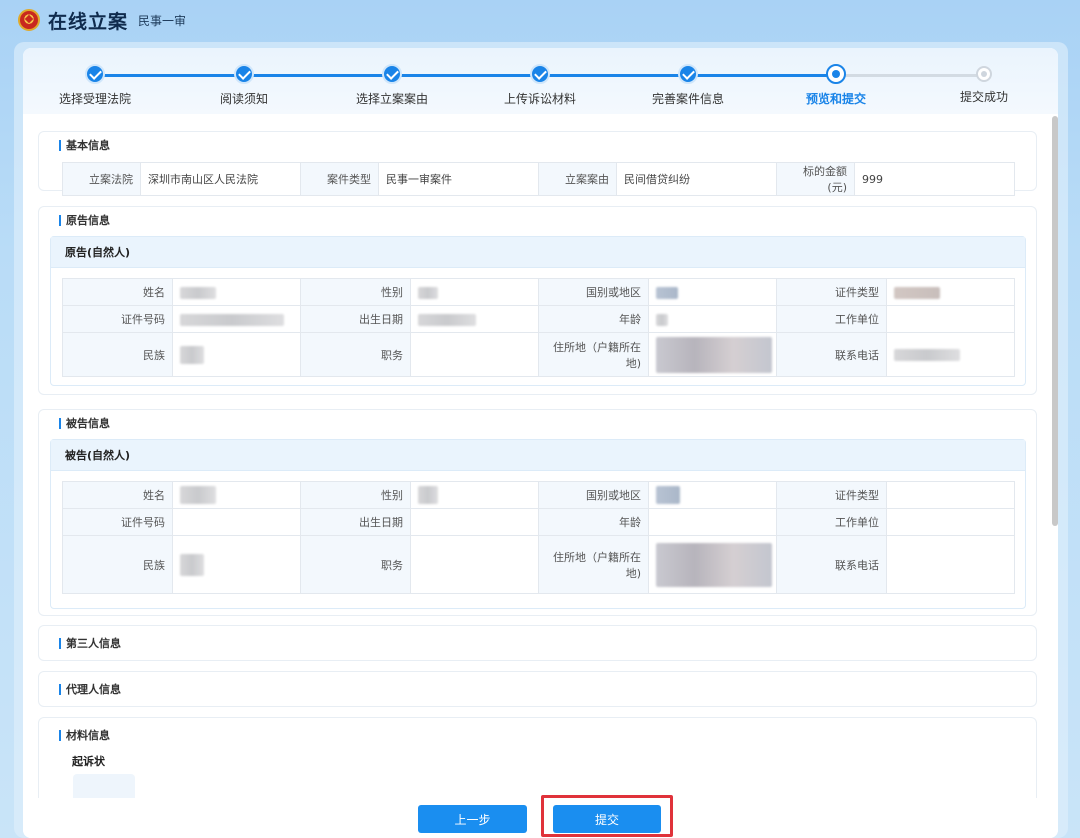 This screenshot has width=1080, height=838. Describe the element at coordinates (244, 85) in the screenshot. I see `step-read-notice: 阅读须知` at that location.